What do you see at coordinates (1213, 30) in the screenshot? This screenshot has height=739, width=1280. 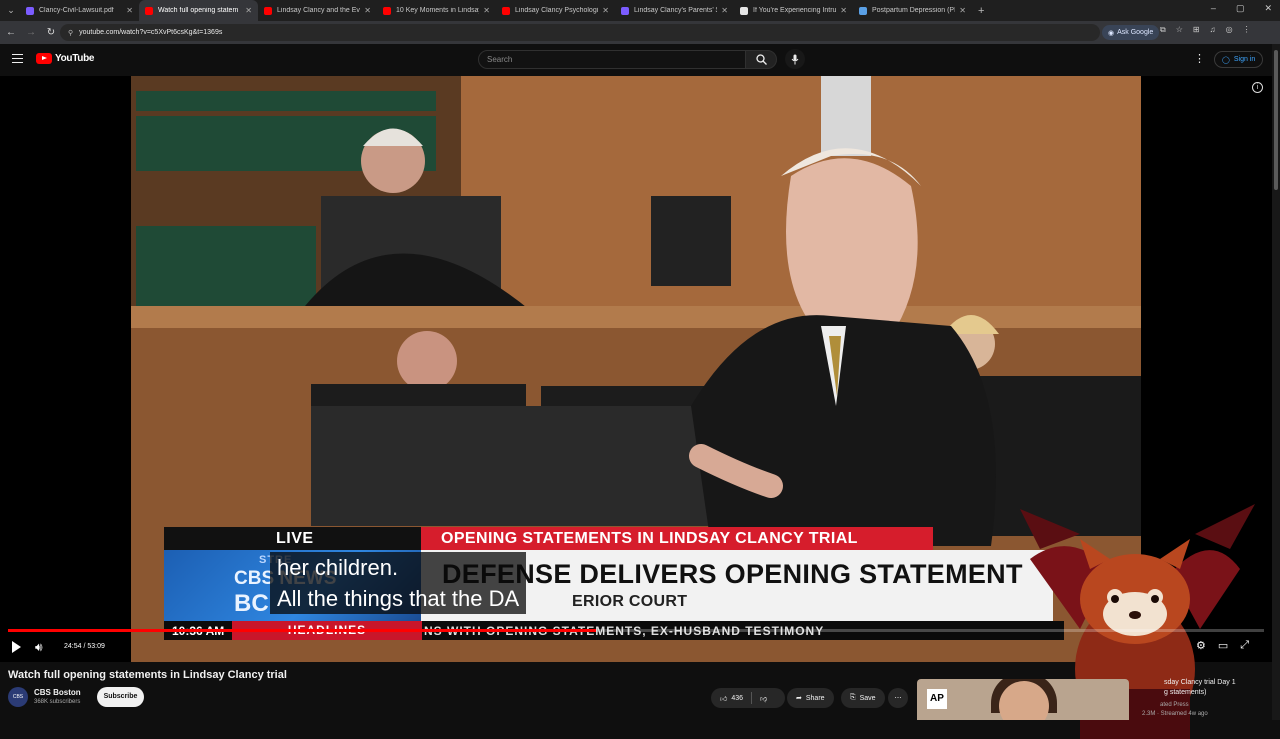 I see `media-icon: ♫` at bounding box center [1213, 30].